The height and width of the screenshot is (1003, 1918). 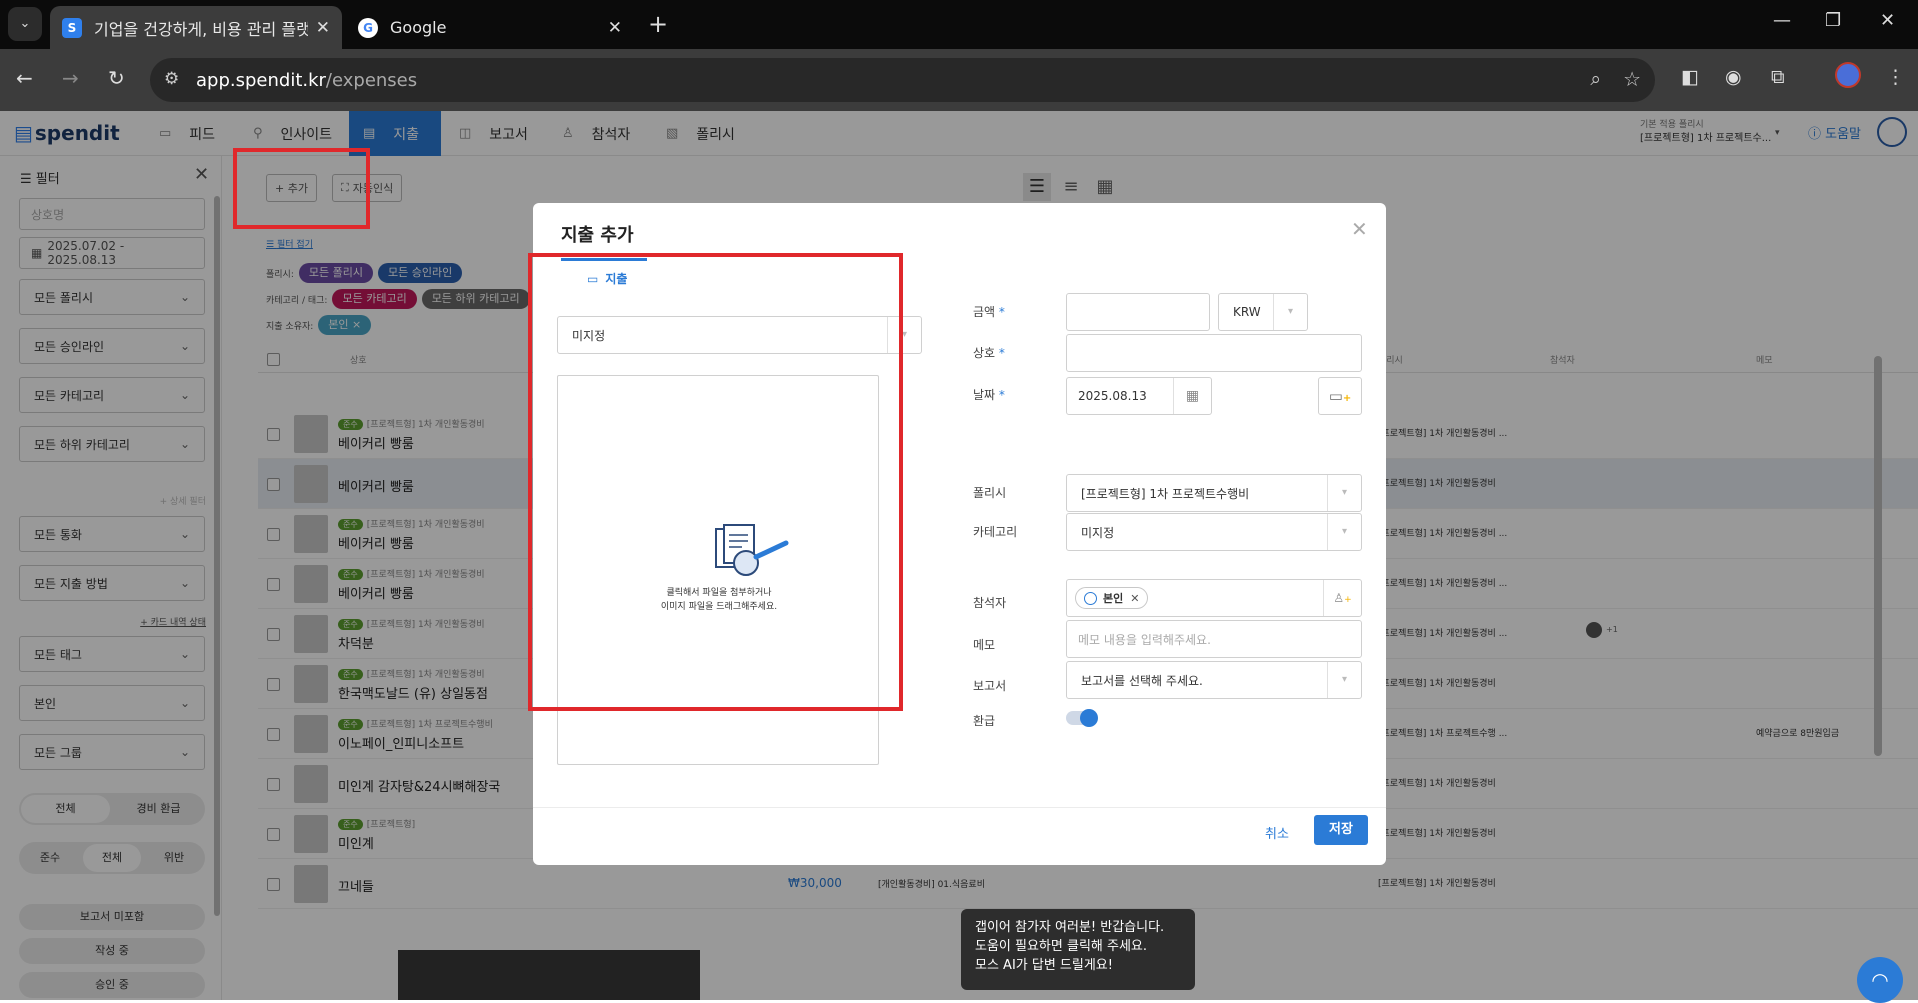 I want to click on close-window-icon: ✕, so click(x=1887, y=20).